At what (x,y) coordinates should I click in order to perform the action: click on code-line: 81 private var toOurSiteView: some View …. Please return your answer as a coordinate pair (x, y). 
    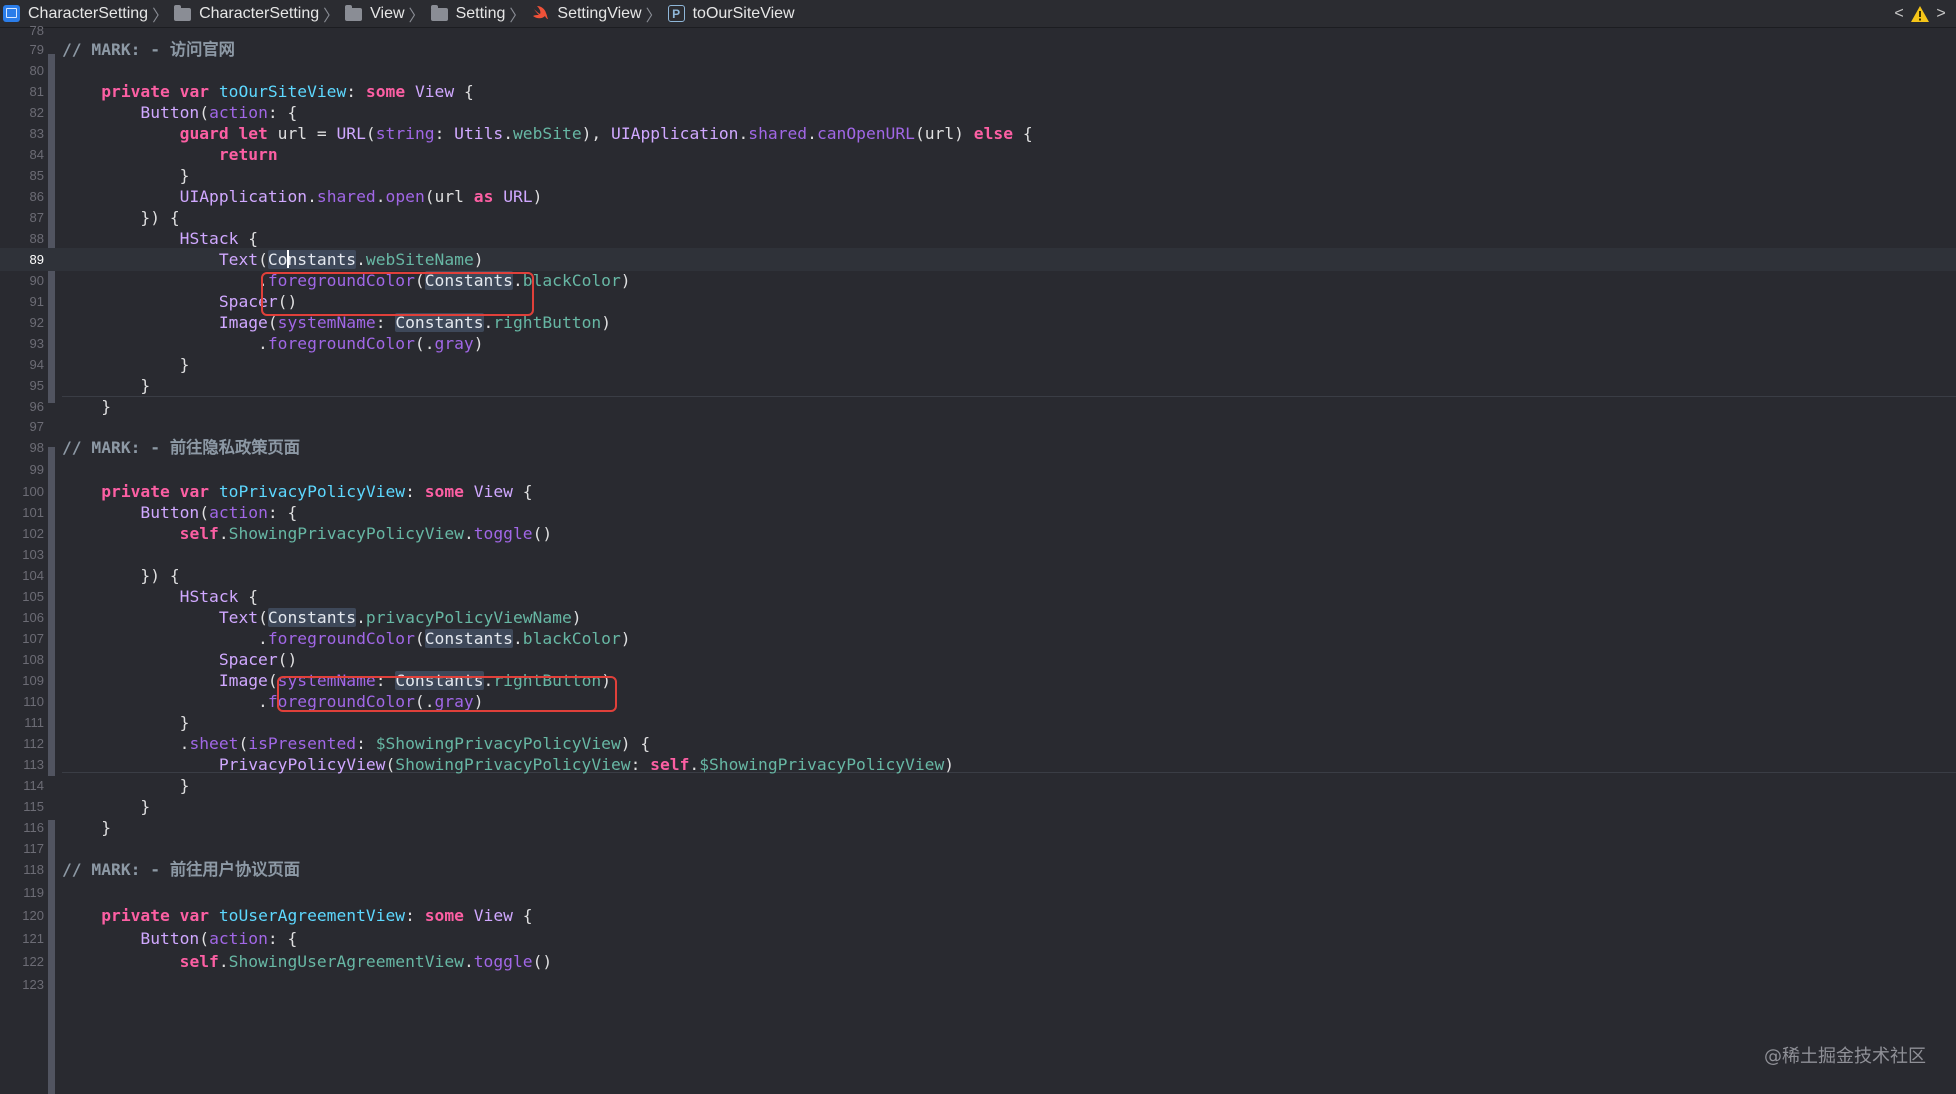
    Looking at the image, I should click on (978, 91).